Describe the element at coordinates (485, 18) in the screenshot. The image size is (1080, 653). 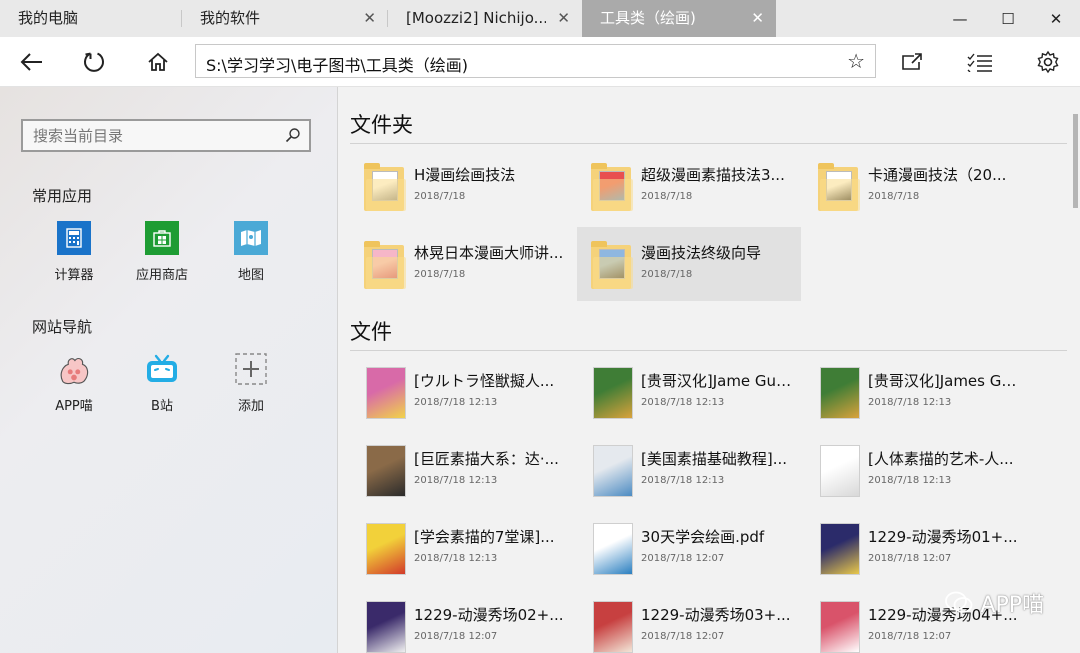
I see `tab-moozzi: [Moozzi2] Nichijo... ✕` at that location.